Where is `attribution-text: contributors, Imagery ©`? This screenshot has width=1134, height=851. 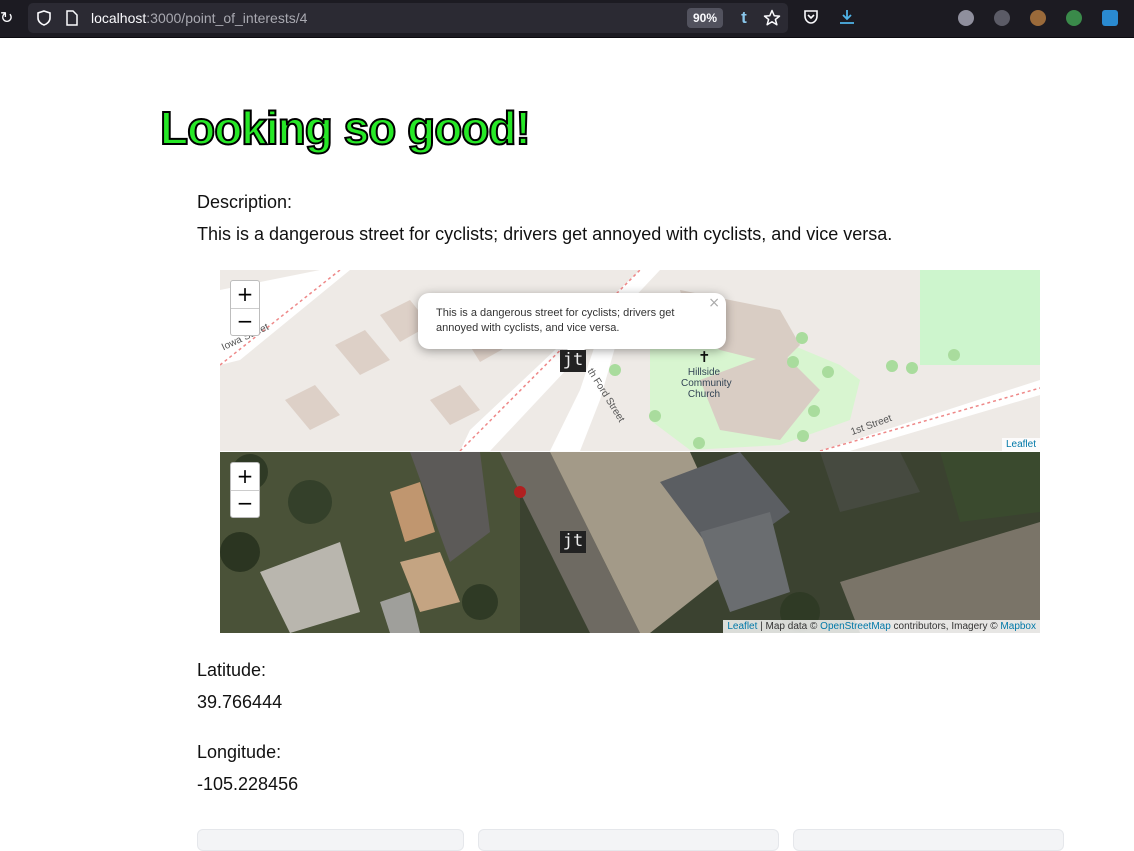
attribution-text: contributors, Imagery © is located at coordinates (945, 626).